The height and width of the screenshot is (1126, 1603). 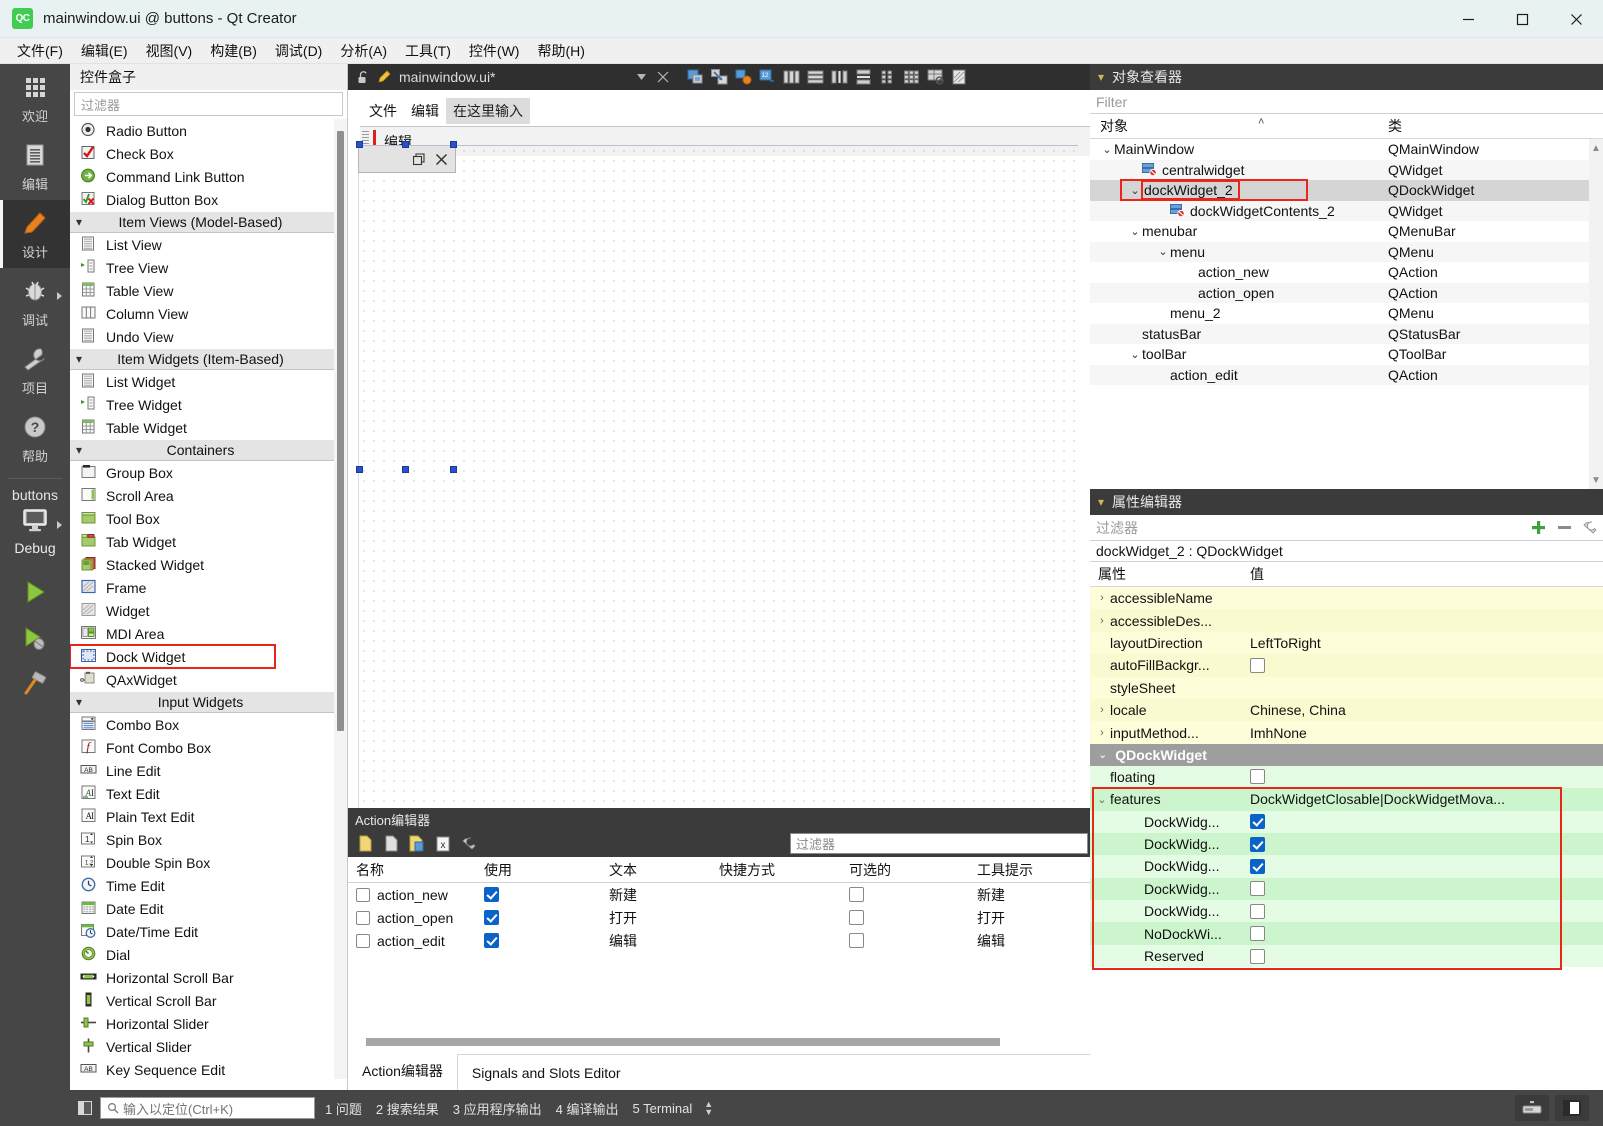 What do you see at coordinates (719, 917) in the screenshot?
I see `action-table-row: action_open 打开 打开` at bounding box center [719, 917].